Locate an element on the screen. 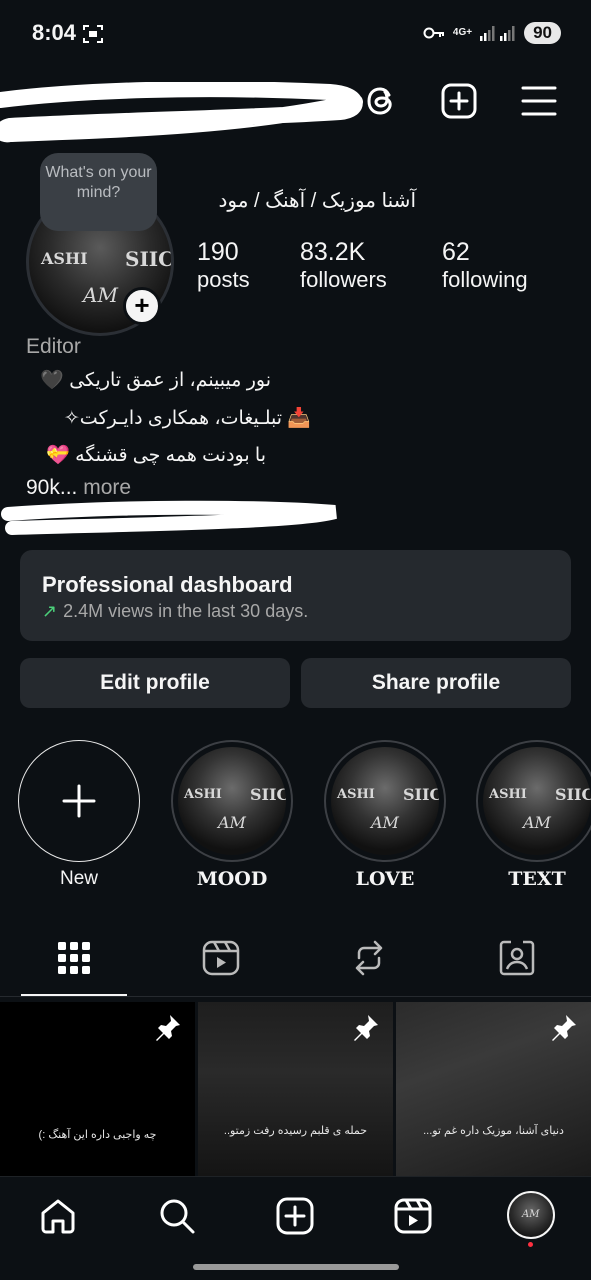 The height and width of the screenshot is (1280, 591). nav-avatar-text: AM is located at coordinates (531, 1214).